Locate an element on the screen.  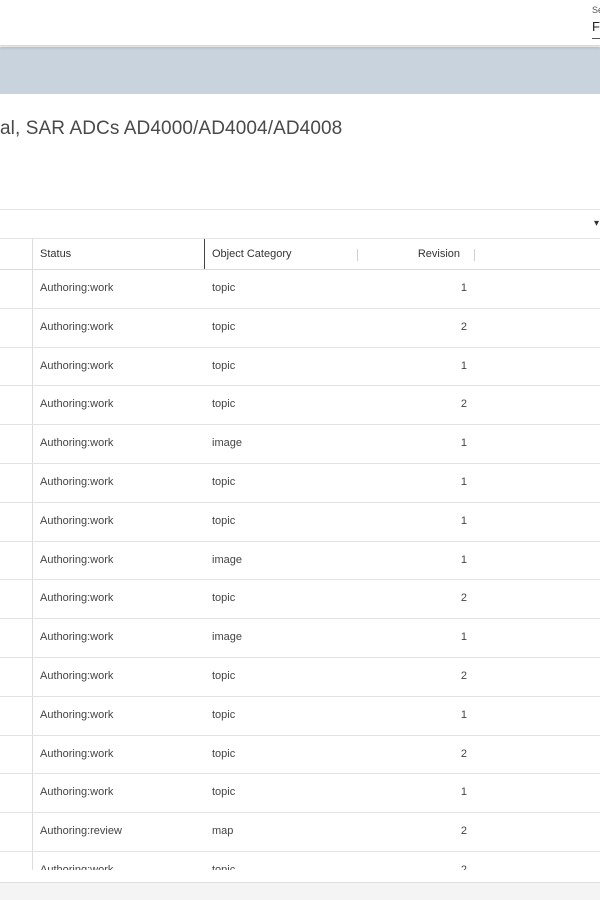
table-header: Status Object Category Revision is located at coordinates (300, 254).